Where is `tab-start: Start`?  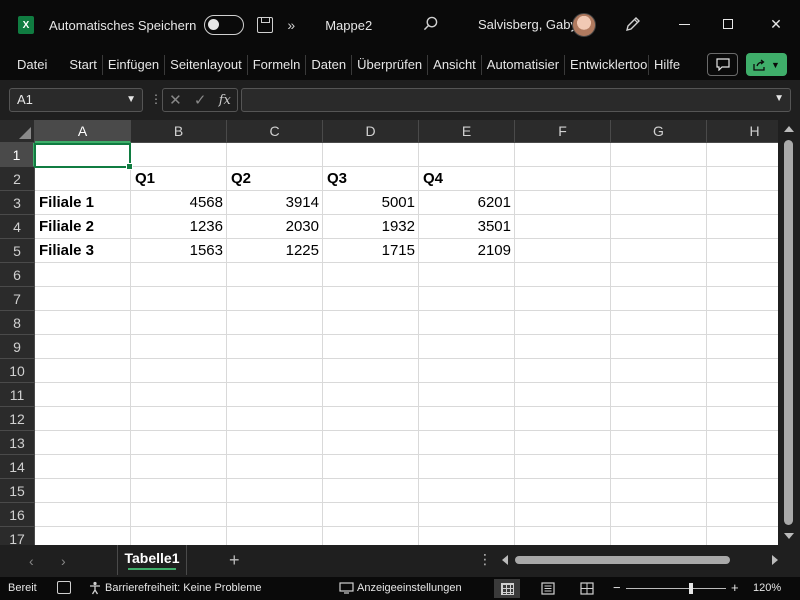
tab-start: Start is located at coordinates (83, 65).